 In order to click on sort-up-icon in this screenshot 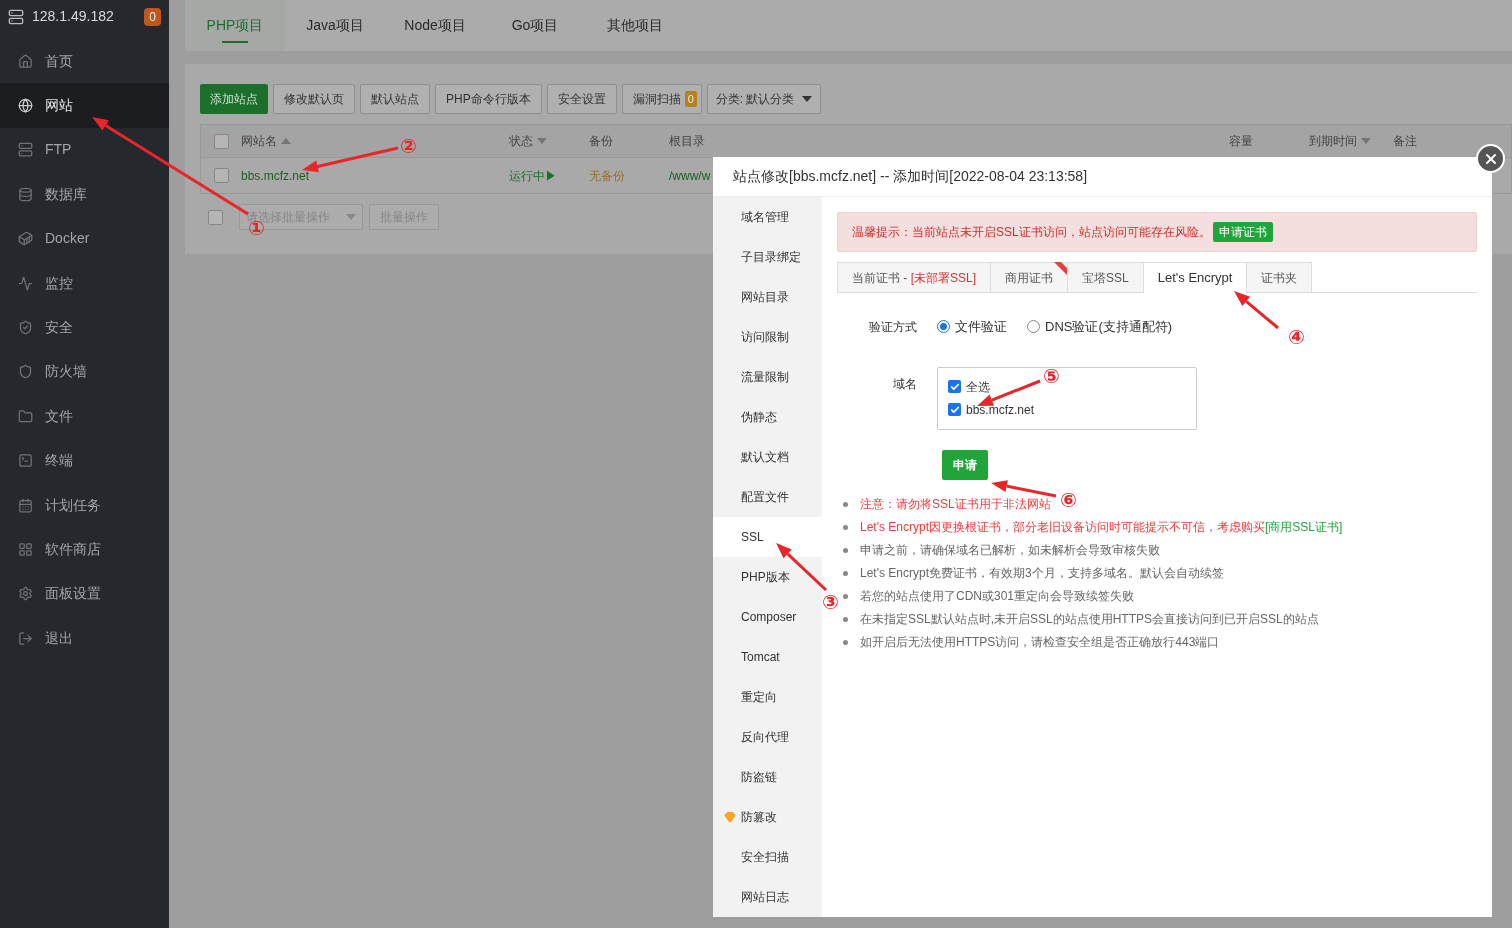, I will do `click(286, 141)`.